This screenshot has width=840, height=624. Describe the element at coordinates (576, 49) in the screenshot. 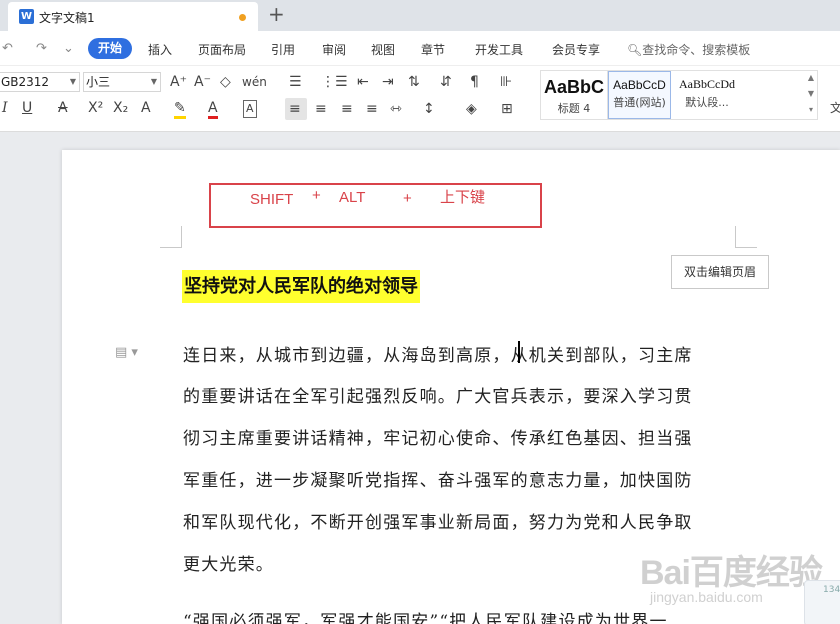

I see `tab-member: 会员专享` at that location.